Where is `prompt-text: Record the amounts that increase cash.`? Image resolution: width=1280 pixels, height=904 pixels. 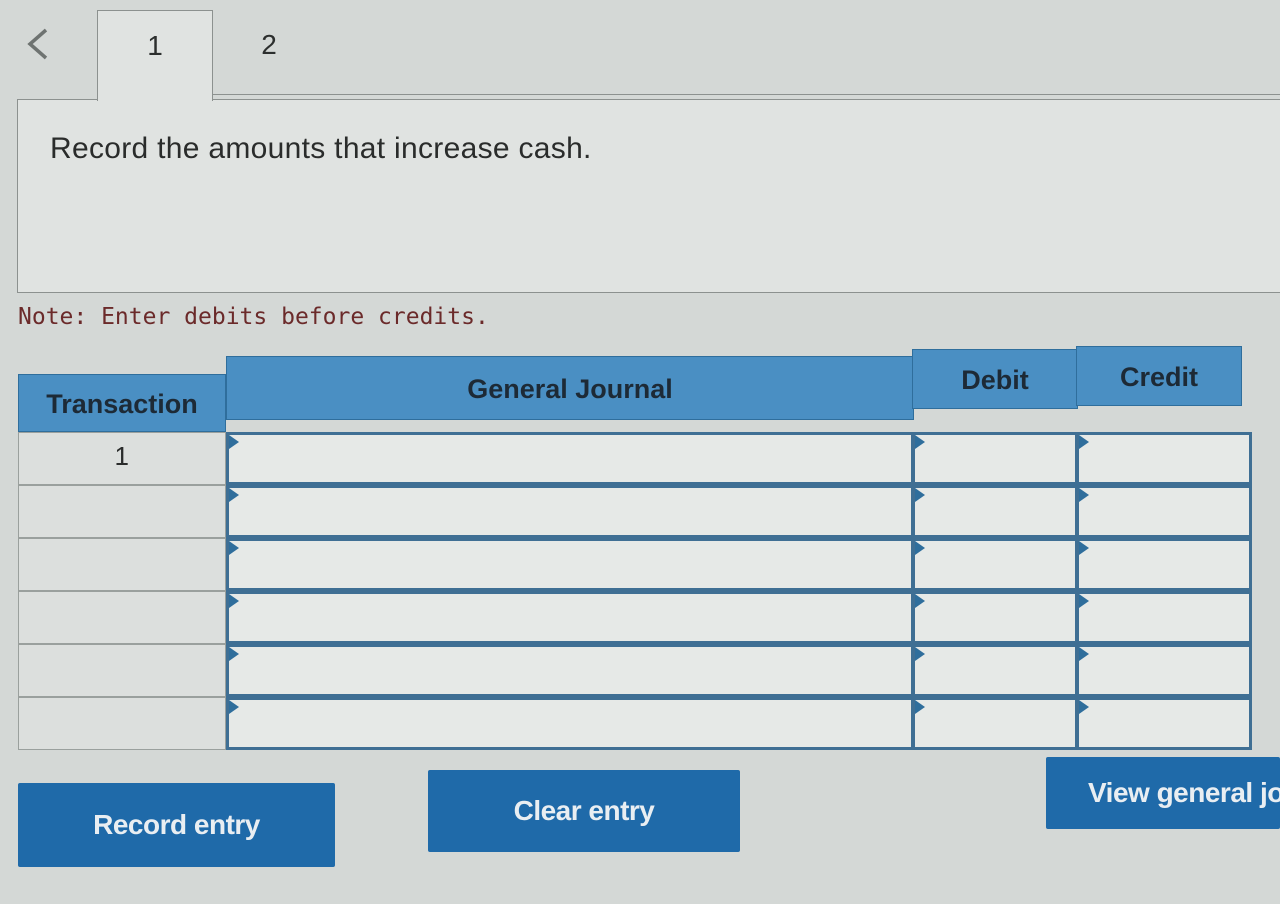 prompt-text: Record the amounts that increase cash. is located at coordinates (321, 148).